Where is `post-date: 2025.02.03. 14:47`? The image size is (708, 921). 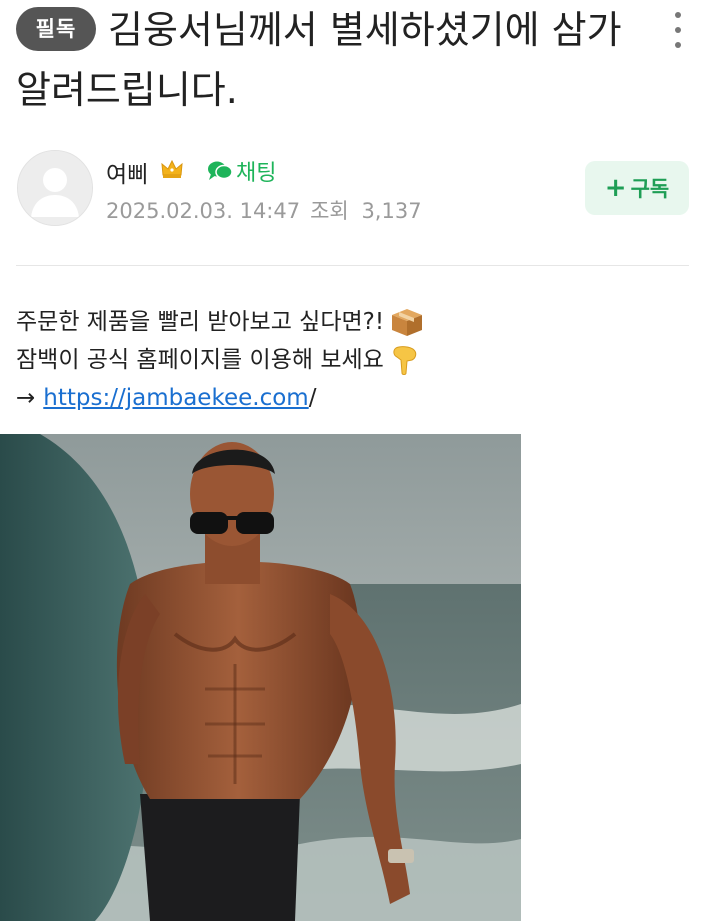 post-date: 2025.02.03. 14:47 is located at coordinates (203, 211).